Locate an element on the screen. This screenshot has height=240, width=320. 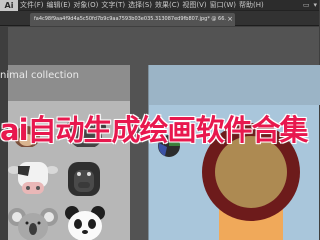
koala-icon is located at coordinates (33, 224).